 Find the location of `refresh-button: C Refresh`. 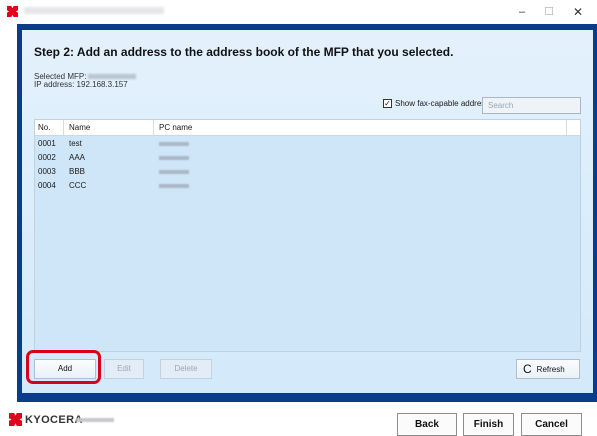

refresh-button: C Refresh is located at coordinates (548, 369).